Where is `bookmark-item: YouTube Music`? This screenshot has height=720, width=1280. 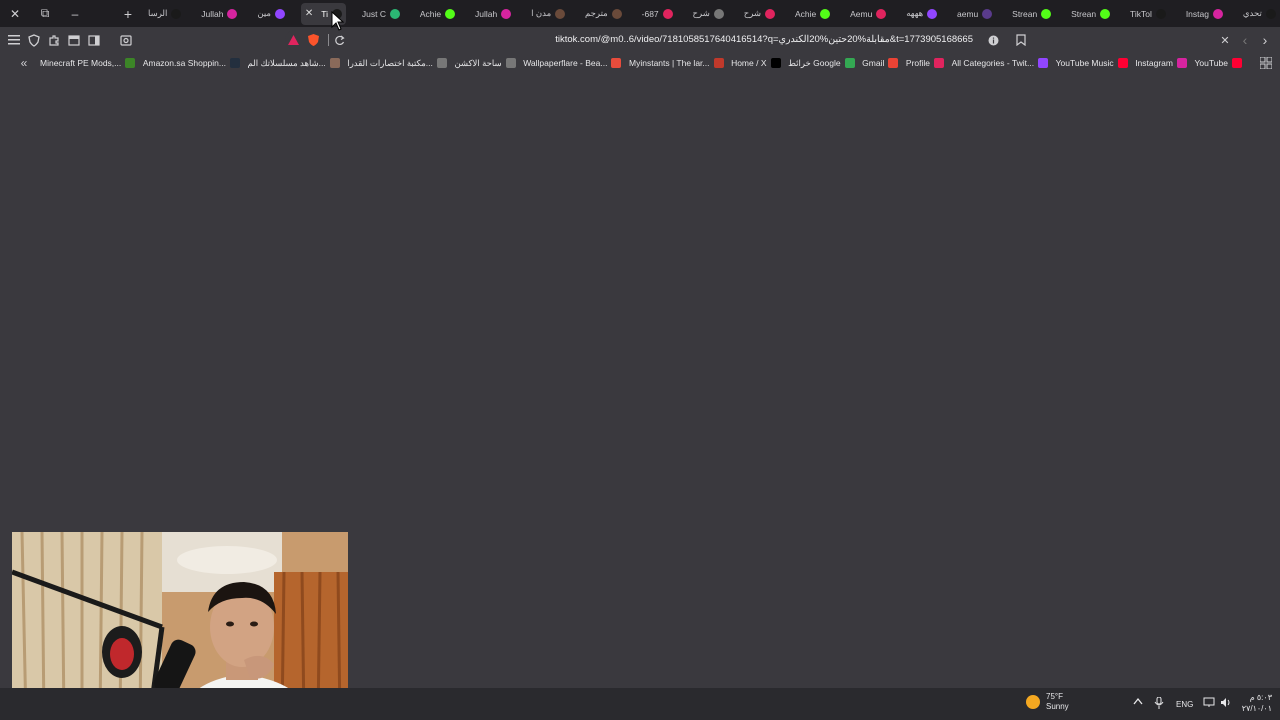
bookmark-item: YouTube Music is located at coordinates (1092, 63).